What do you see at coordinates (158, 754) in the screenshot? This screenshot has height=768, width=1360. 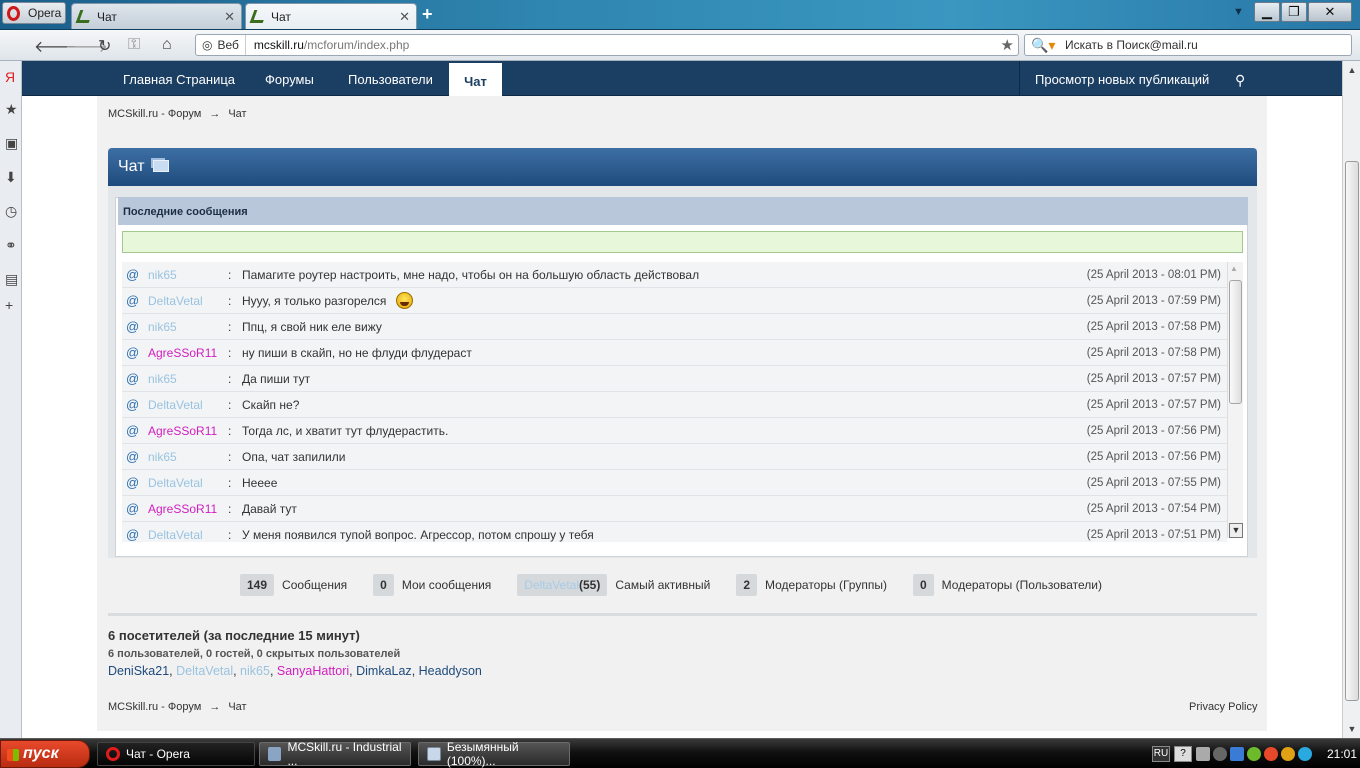 I see `taskbar-item-label: Чат - Opera` at bounding box center [158, 754].